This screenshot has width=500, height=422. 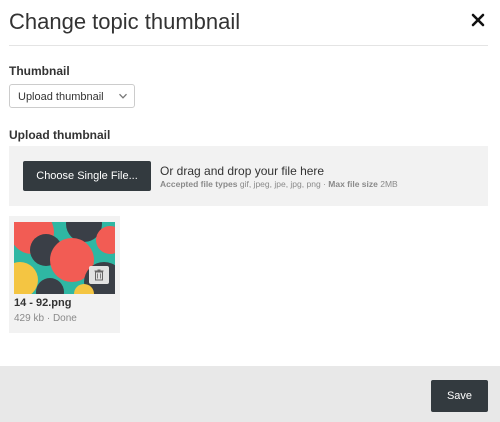 What do you see at coordinates (459, 396) in the screenshot?
I see `save-button: Save` at bounding box center [459, 396].